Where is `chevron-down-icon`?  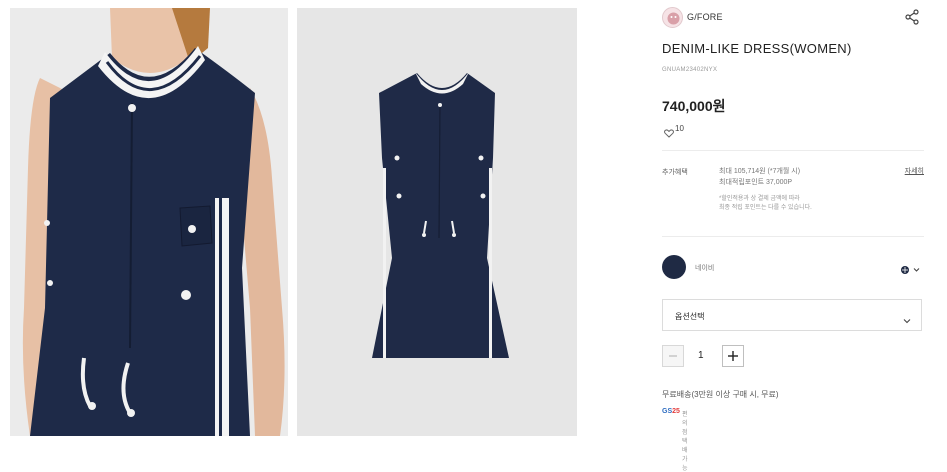 chevron-down-icon is located at coordinates (907, 318).